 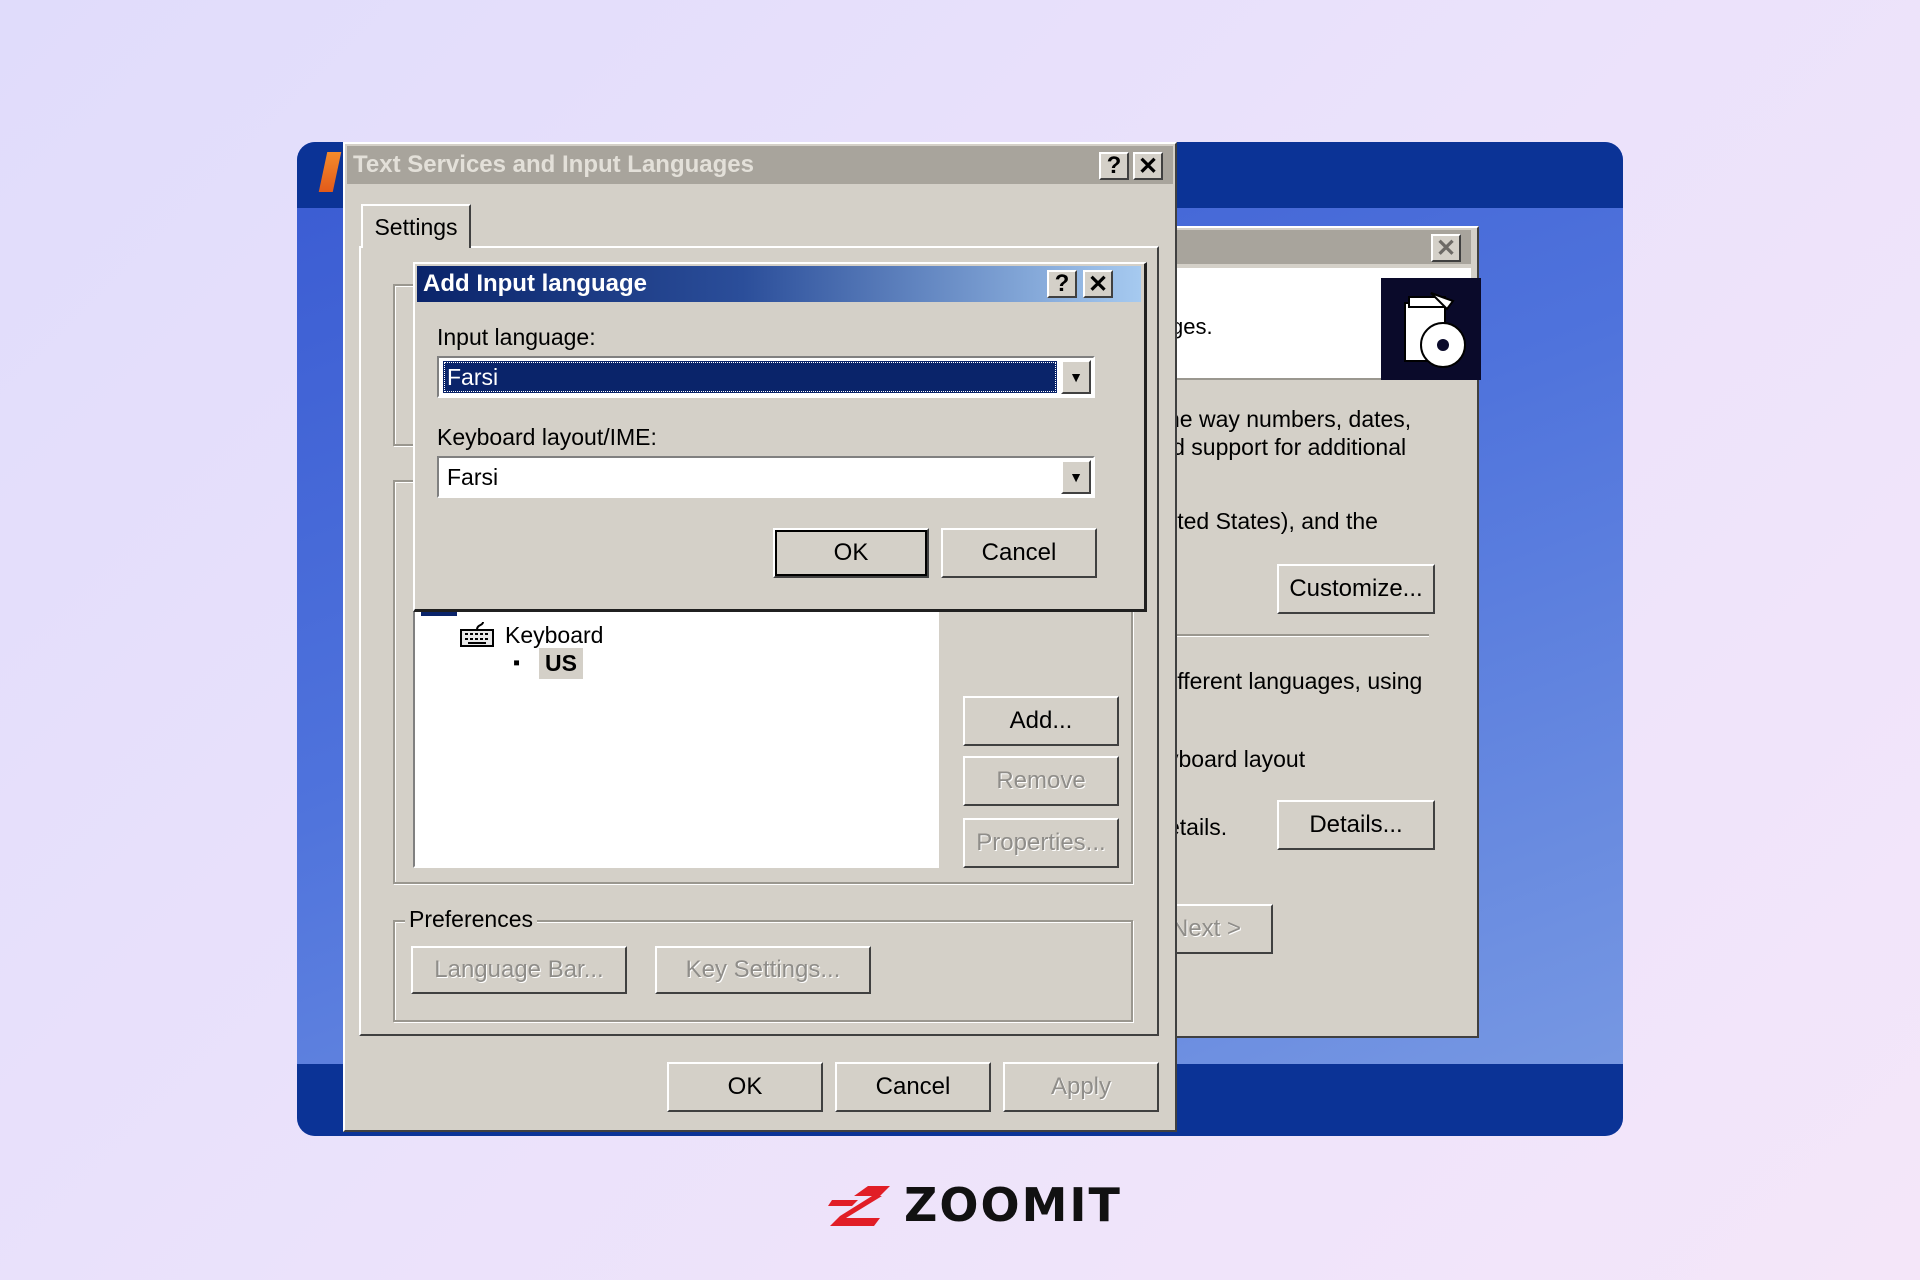 I want to click on input-language-label: Input language:, so click(x=516, y=337).